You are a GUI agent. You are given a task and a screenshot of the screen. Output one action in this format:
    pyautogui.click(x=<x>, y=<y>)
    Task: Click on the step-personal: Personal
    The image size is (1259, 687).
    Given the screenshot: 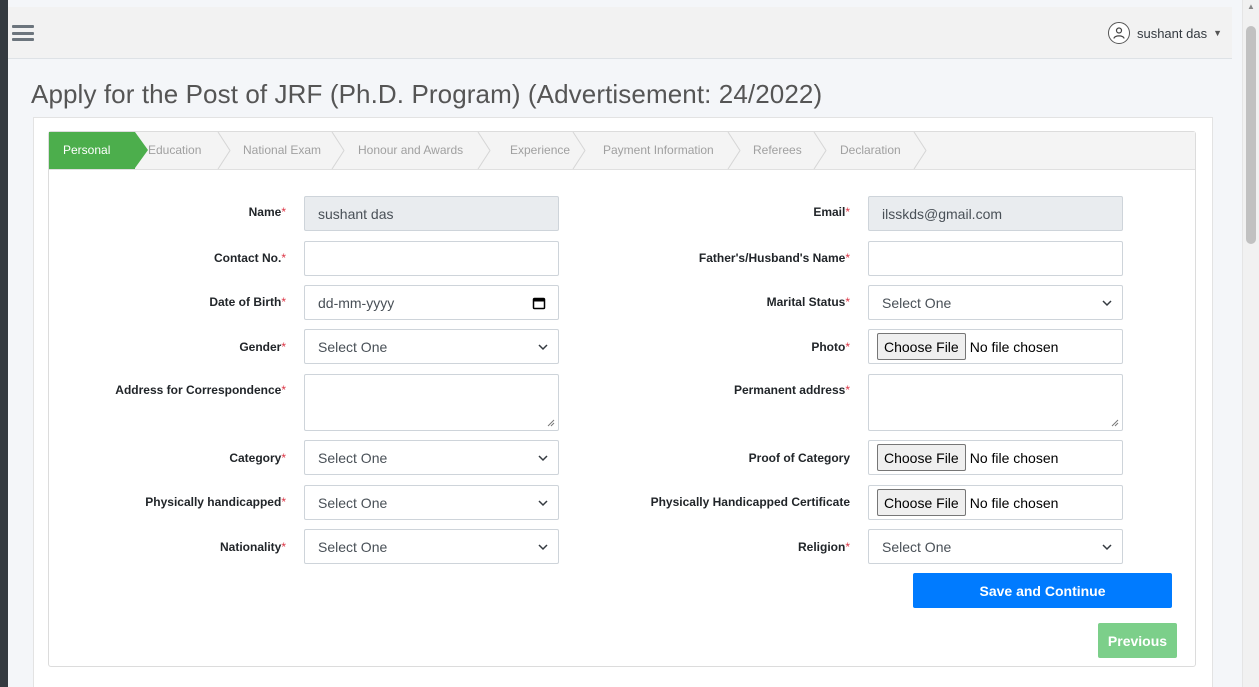 What is the action you would take?
    pyautogui.click(x=98, y=150)
    